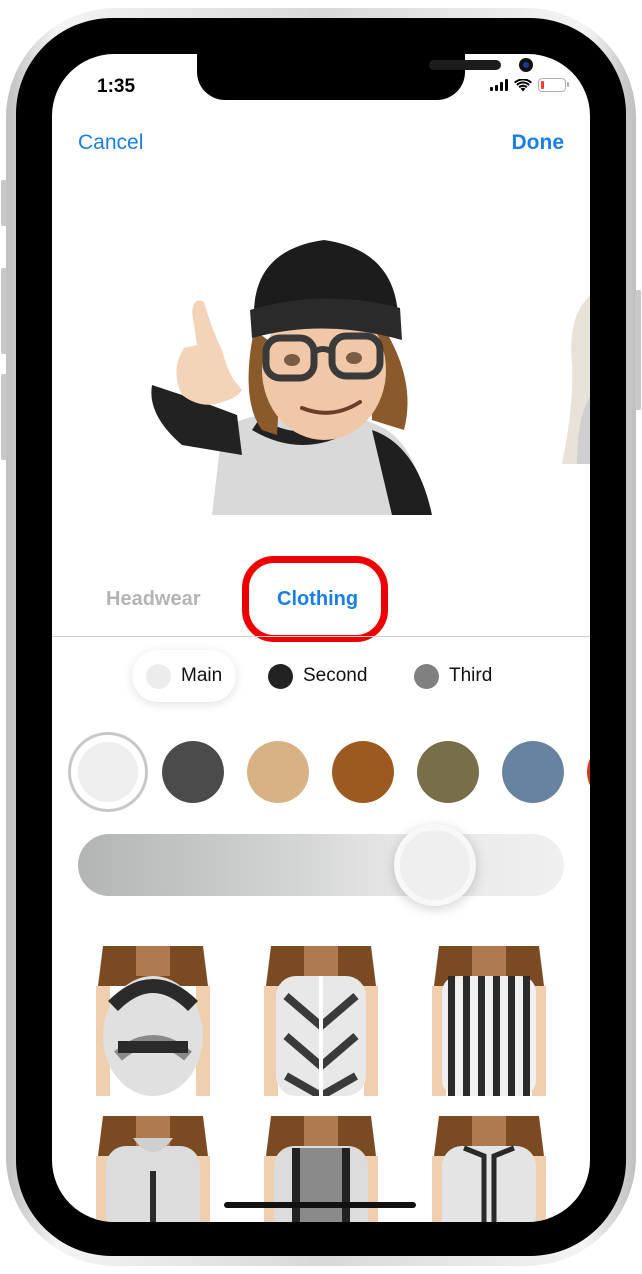  I want to click on battery-level, so click(542, 85).